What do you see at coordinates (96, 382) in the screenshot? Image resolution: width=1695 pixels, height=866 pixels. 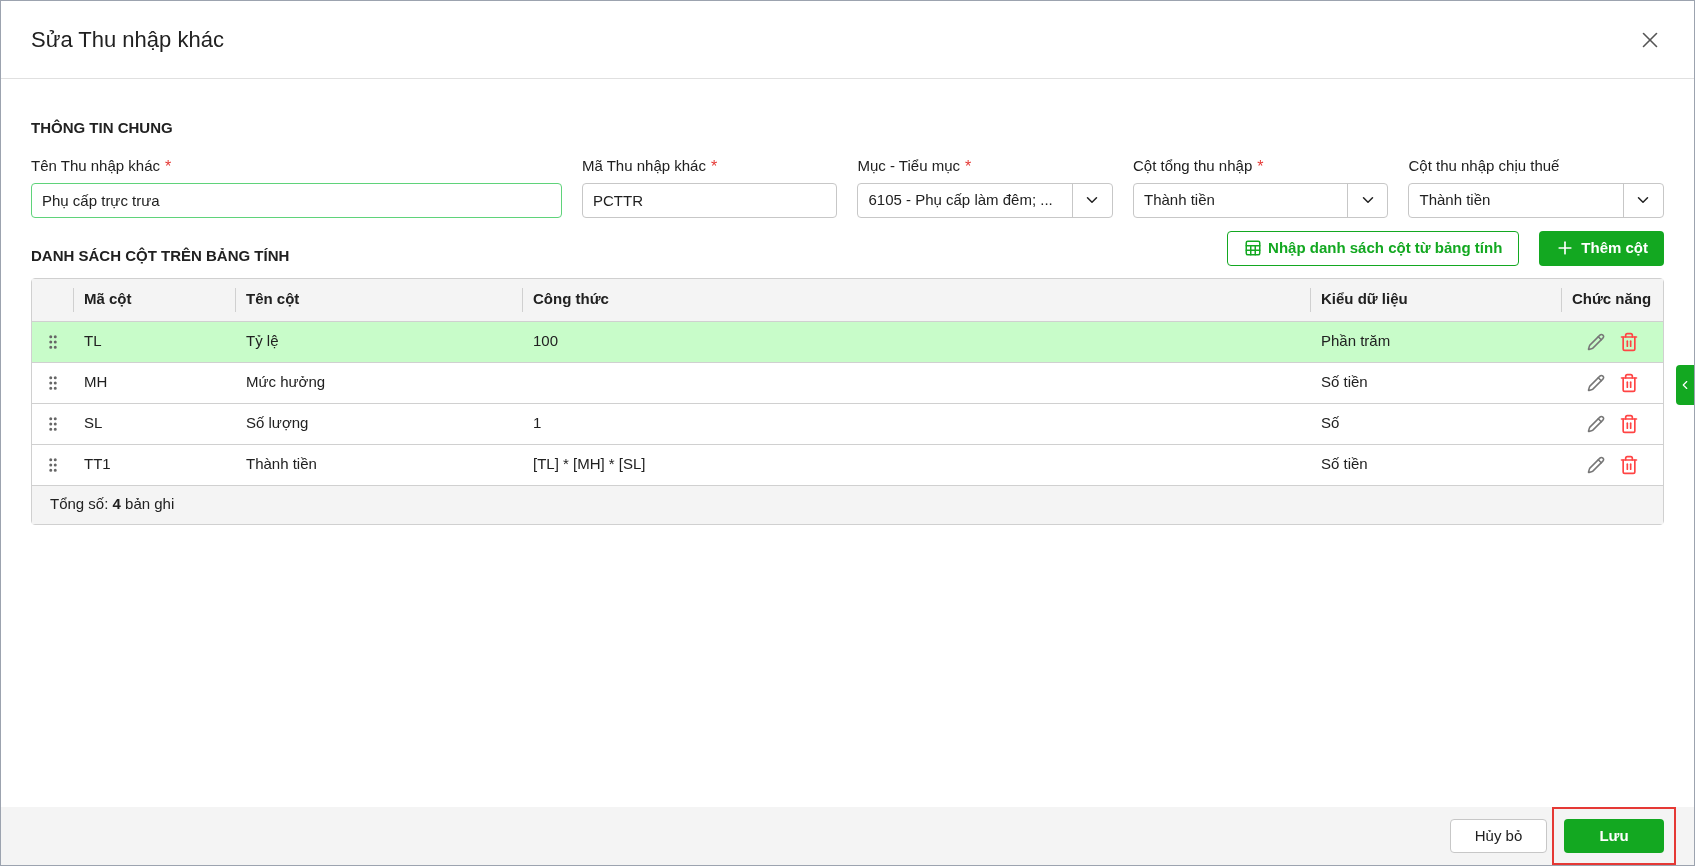 I see `table-cell: MH` at bounding box center [96, 382].